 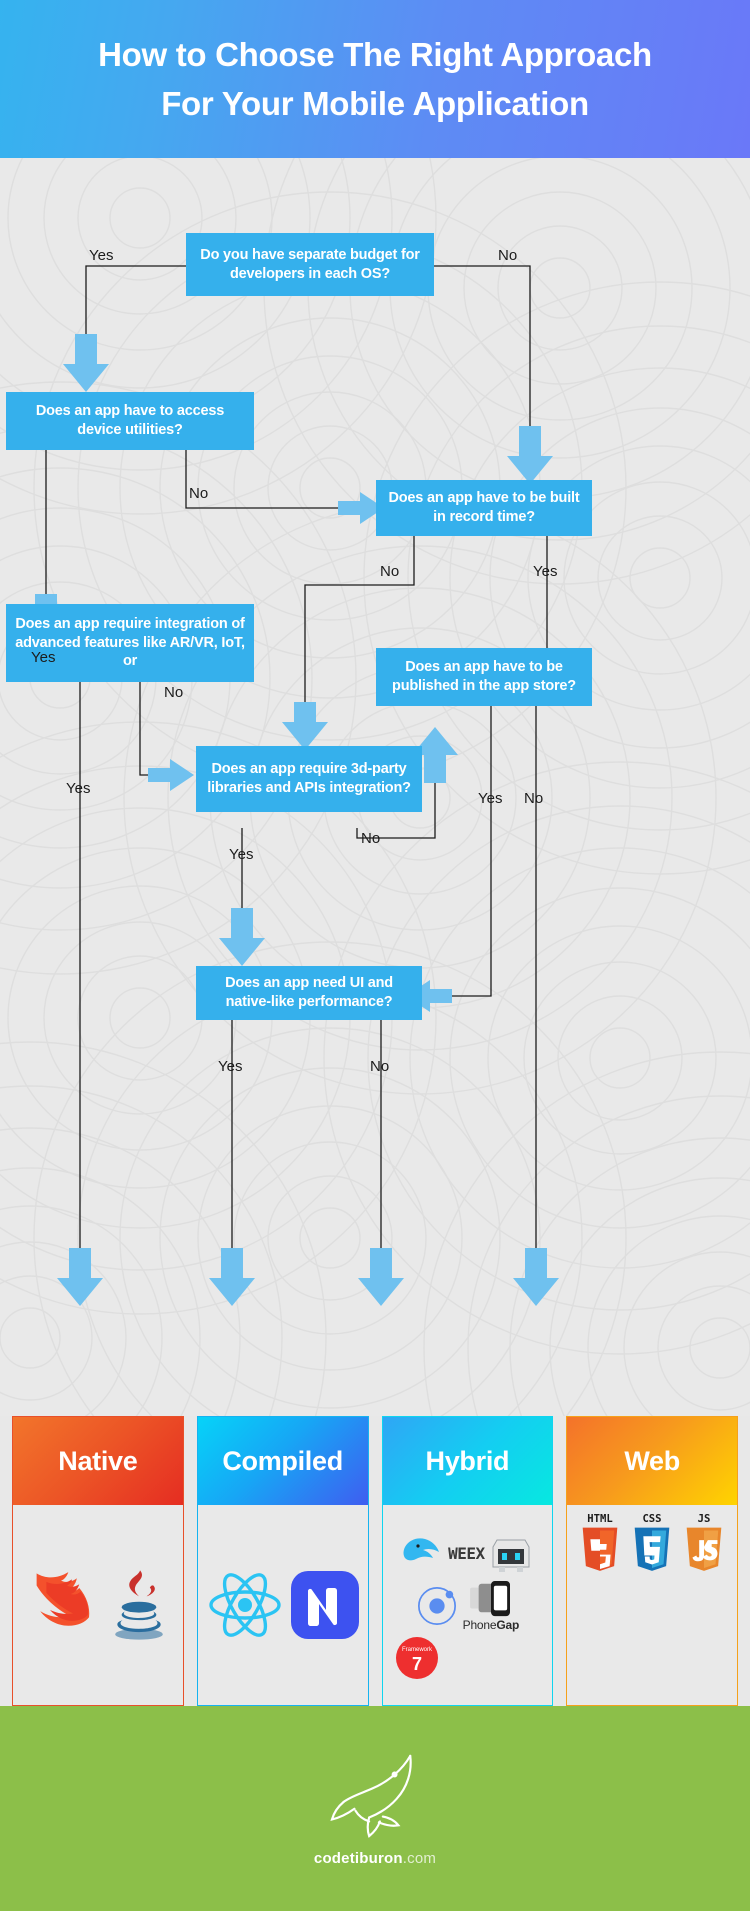 What do you see at coordinates (534, 798) in the screenshot?
I see `edge-label-store-no: No` at bounding box center [534, 798].